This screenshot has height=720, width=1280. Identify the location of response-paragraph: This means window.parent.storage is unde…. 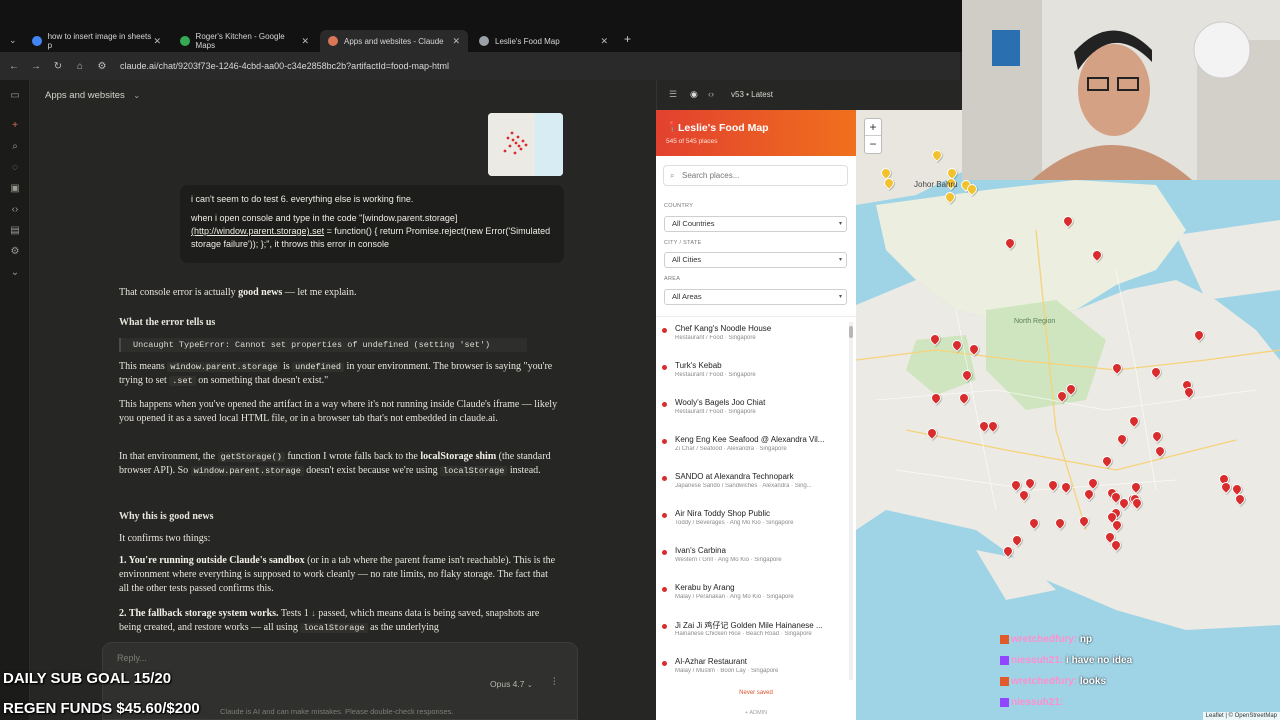
(339, 374).